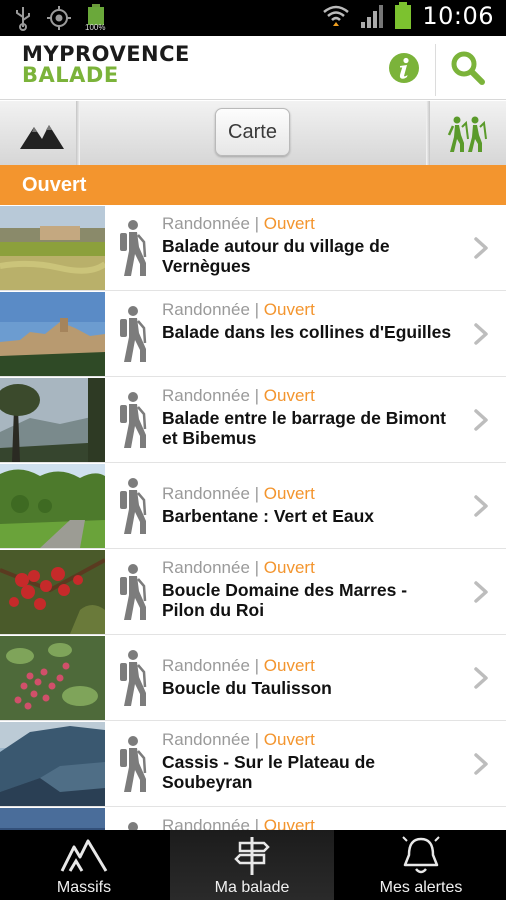  Describe the element at coordinates (468, 68) in the screenshot. I see `search-button` at that location.